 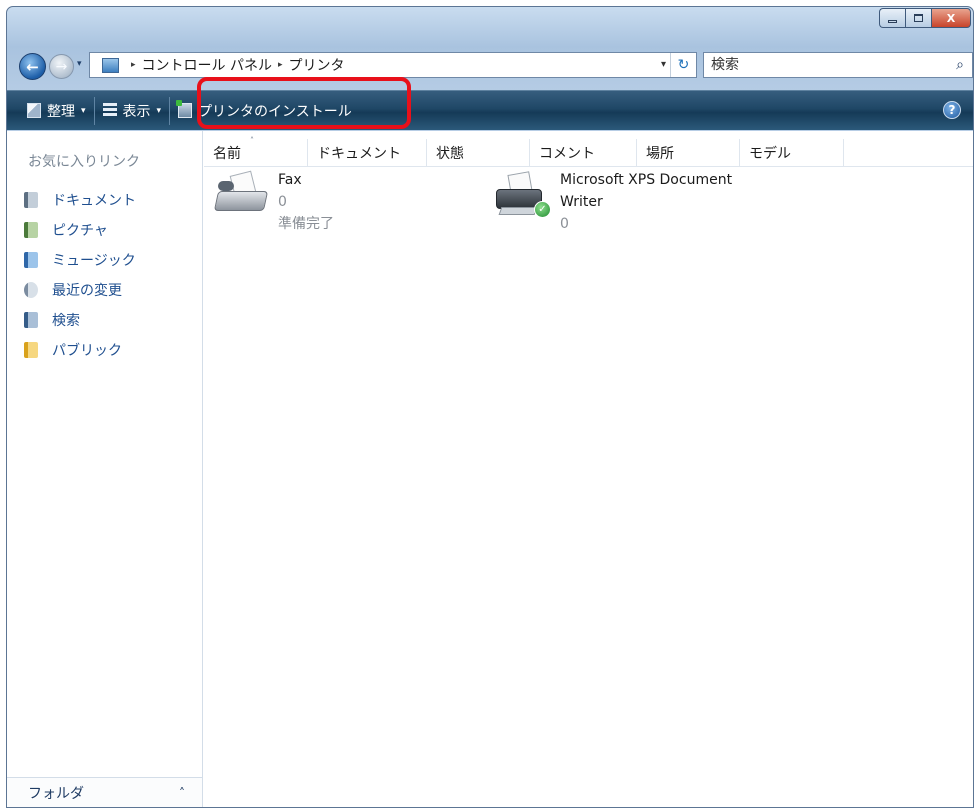 I want to click on music-icon, so click(x=31, y=260).